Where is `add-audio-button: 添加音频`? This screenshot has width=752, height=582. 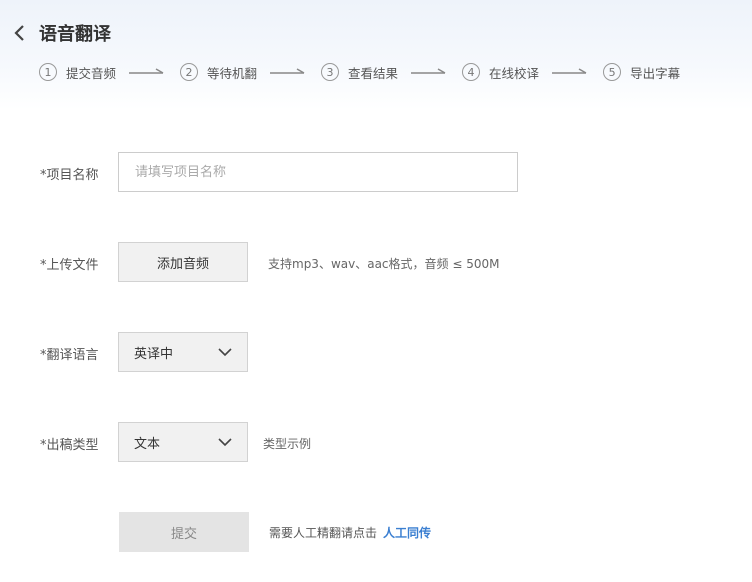
add-audio-button: 添加音频 is located at coordinates (183, 262).